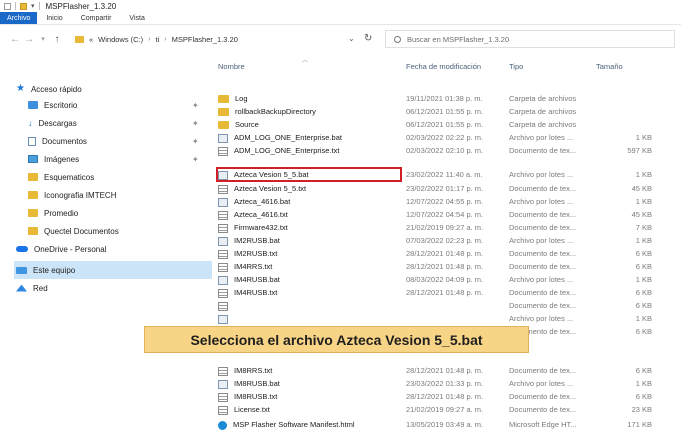 The width and height of the screenshot is (681, 435). Describe the element at coordinates (368, 38) in the screenshot. I see `refresh-icon: ↻` at that location.